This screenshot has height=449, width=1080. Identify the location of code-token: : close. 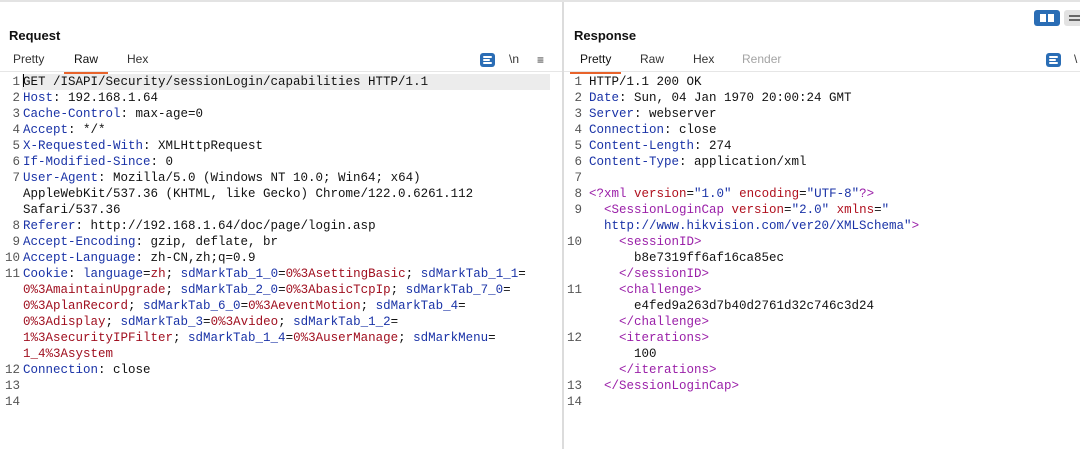
(124, 370).